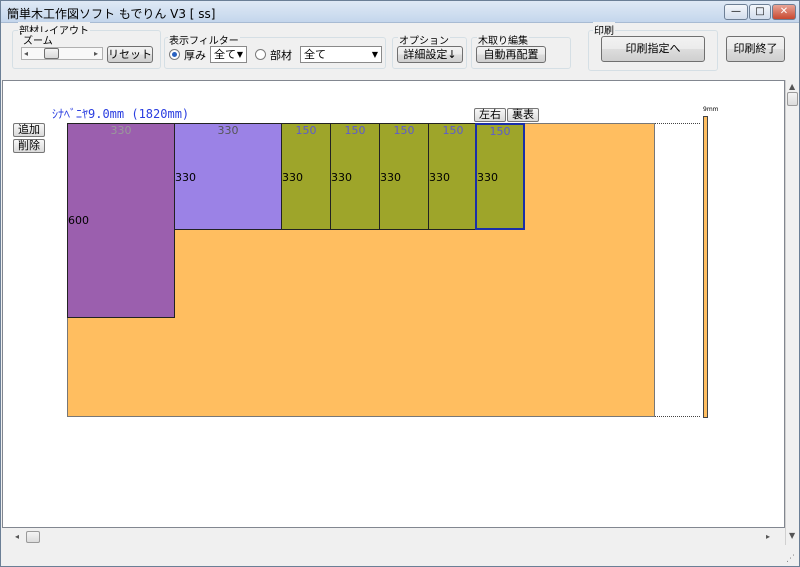 This screenshot has height=567, width=800. I want to click on title-bar: 簡単木工作図ソフト もでりん V3 [ ss] — □ ✕, so click(400, 12).